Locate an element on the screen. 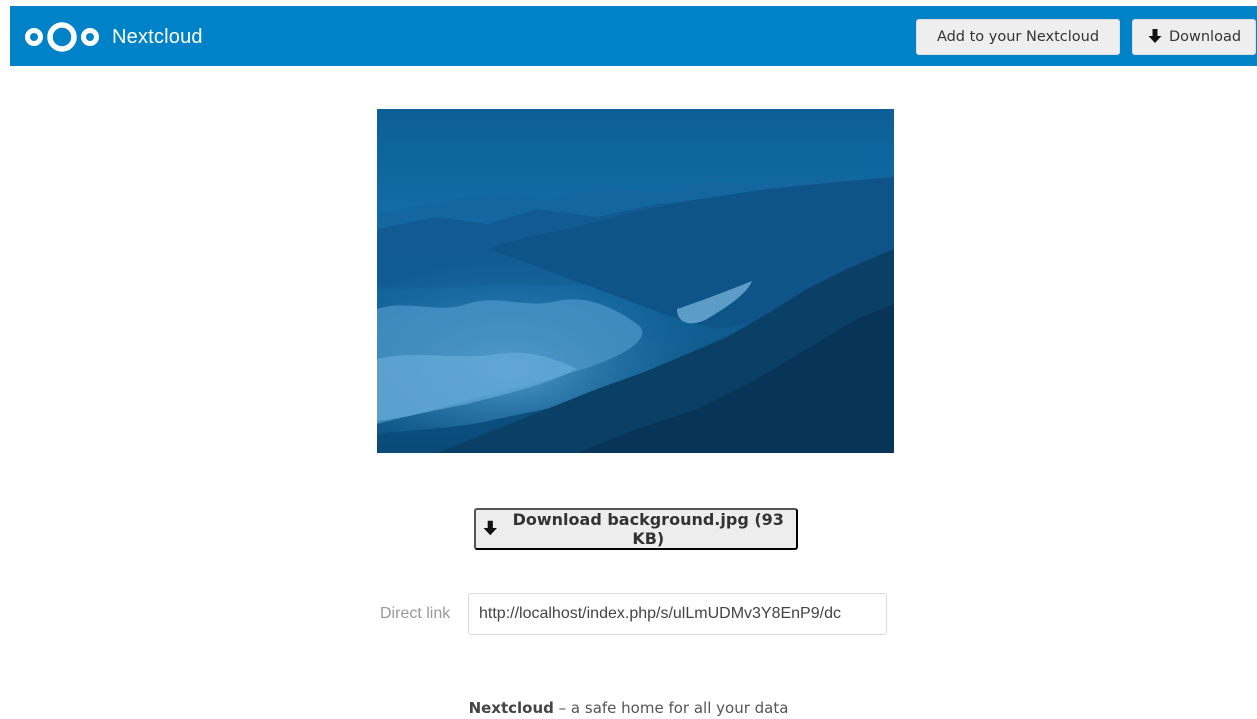 The image size is (1257, 719). add-to-your-nextcloud-label: Add to your Nextcloud is located at coordinates (1018, 37).